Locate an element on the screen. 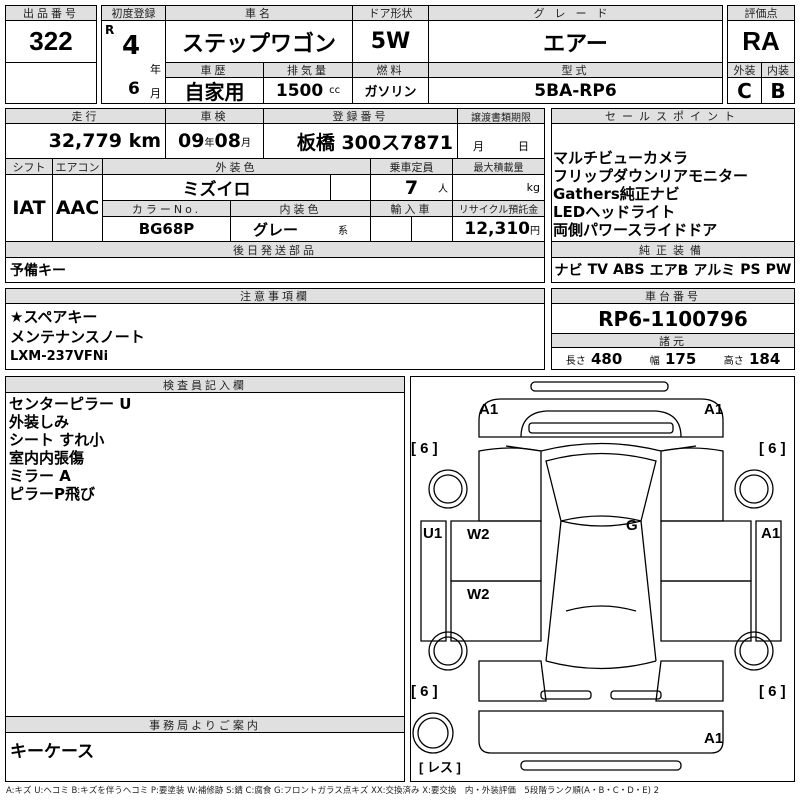 Image resolution: width=800 pixels, height=800 pixels. height-label: 高さ is located at coordinates (733, 361).